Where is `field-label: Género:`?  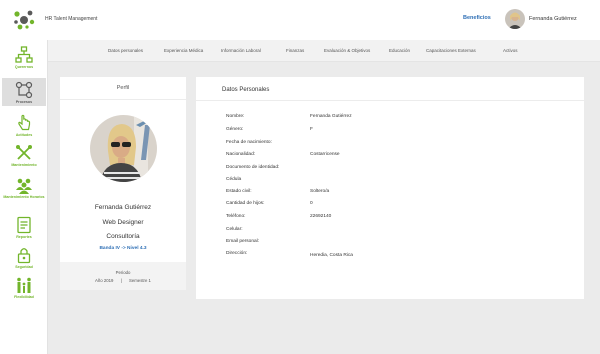
field-label: Género: is located at coordinates (235, 129).